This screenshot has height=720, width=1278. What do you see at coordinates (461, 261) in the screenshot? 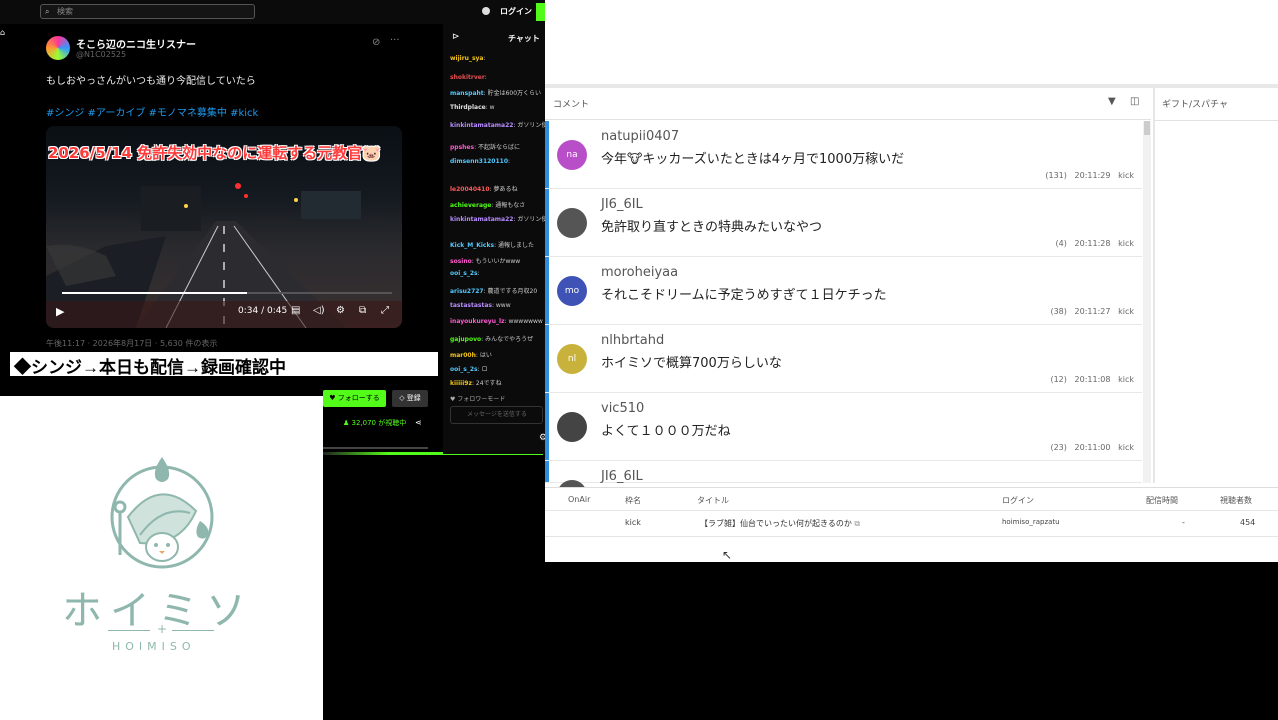
I see `chat-username: sosino` at bounding box center [461, 261].